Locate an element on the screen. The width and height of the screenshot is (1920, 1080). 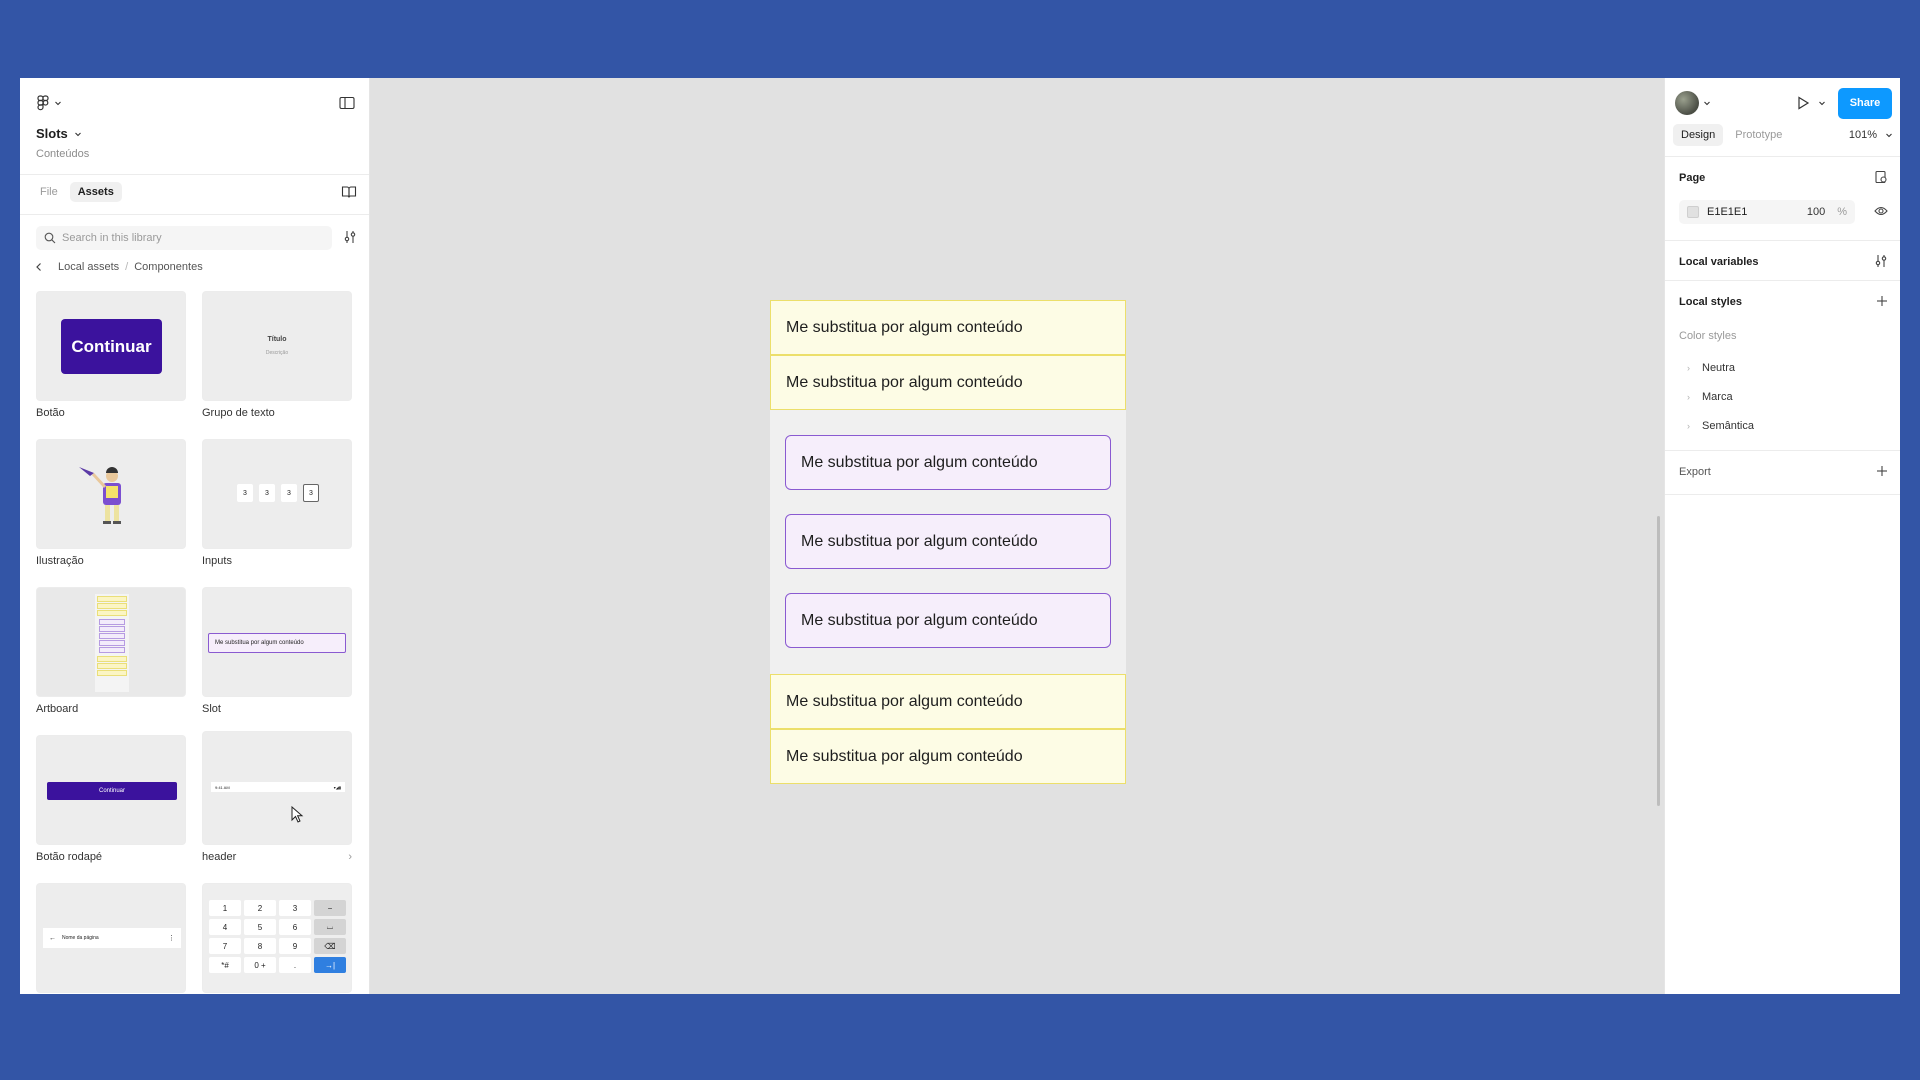
asset-thumbnail: Me substitua por algum conteúdo is located at coordinates (277, 642).